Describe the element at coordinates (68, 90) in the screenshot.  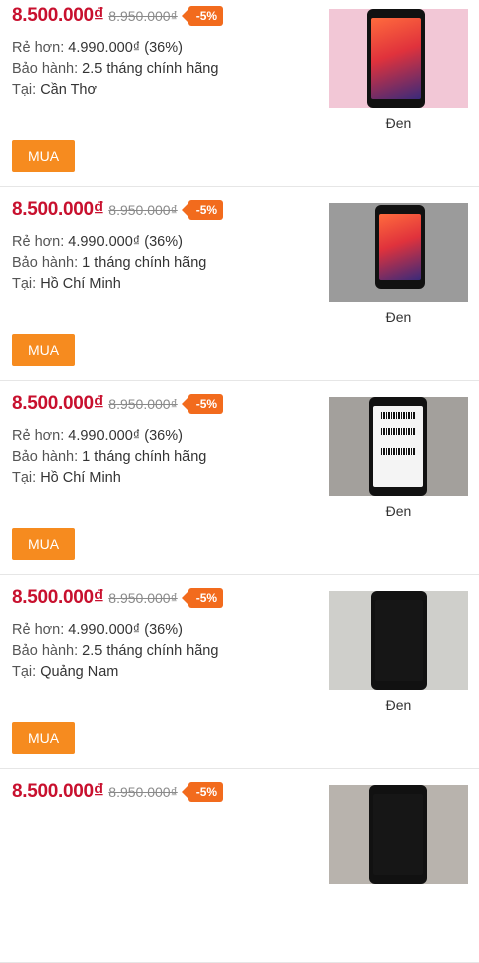
I see `location-value: Cần Thơ` at that location.